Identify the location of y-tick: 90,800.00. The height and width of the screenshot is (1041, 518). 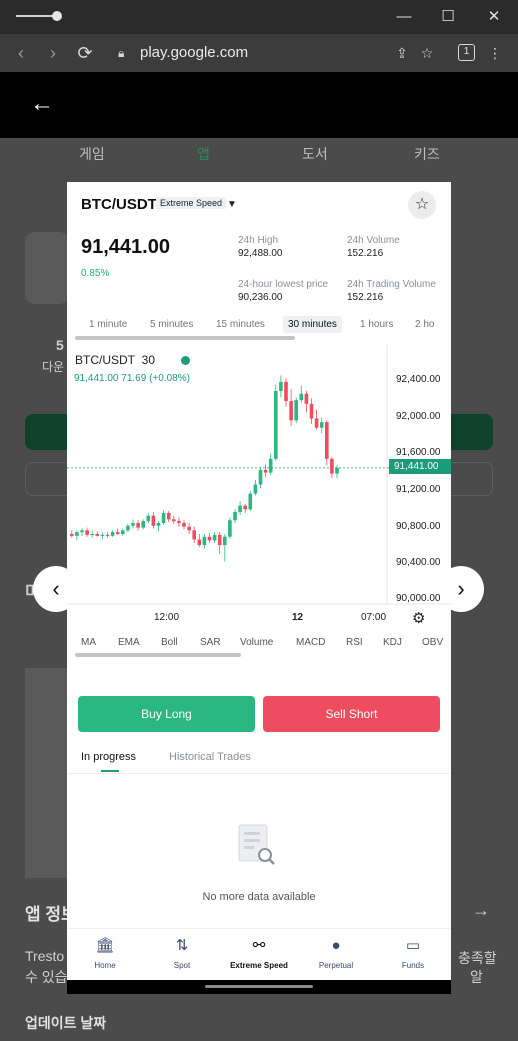
(418, 526).